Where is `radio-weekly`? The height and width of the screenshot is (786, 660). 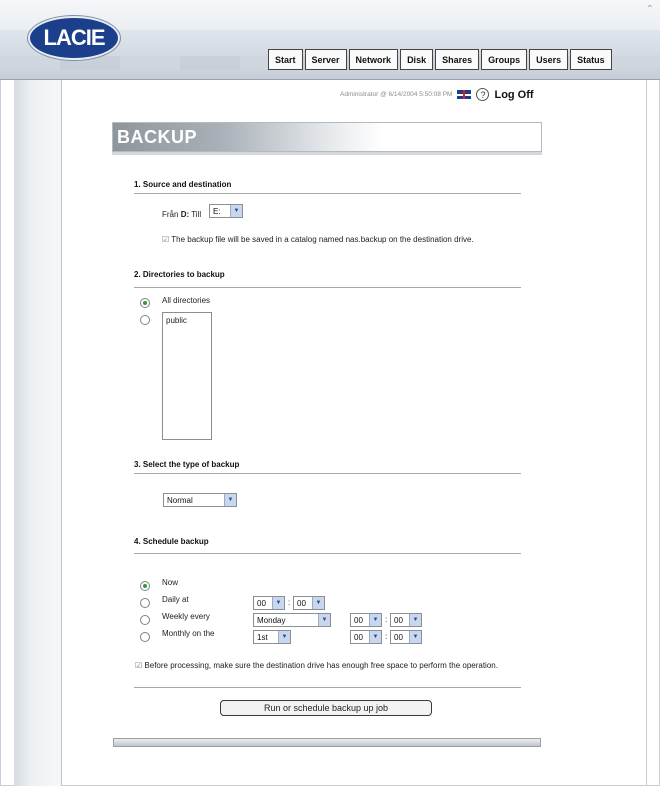
radio-weekly is located at coordinates (145, 620).